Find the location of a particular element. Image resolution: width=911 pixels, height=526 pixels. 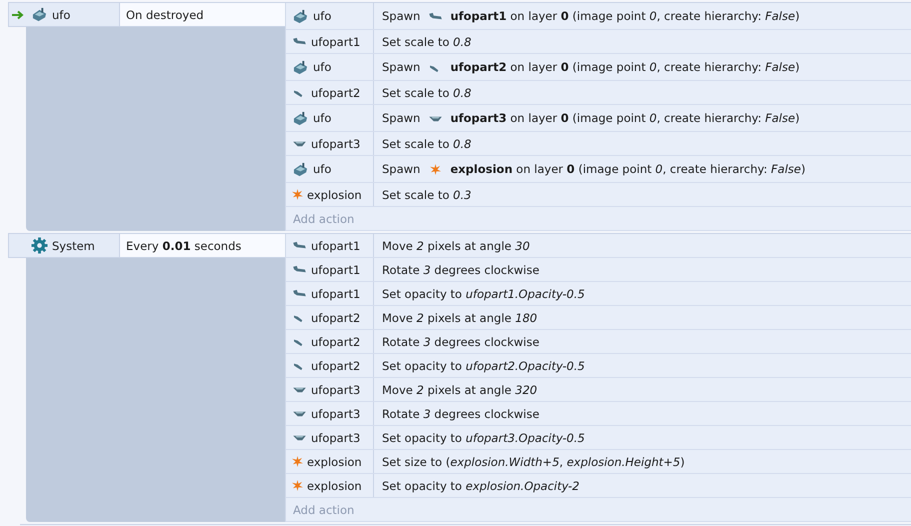

action-row: ufopart1 Set opacity to ufopart1.Opacity-0.5 is located at coordinates (598, 294).